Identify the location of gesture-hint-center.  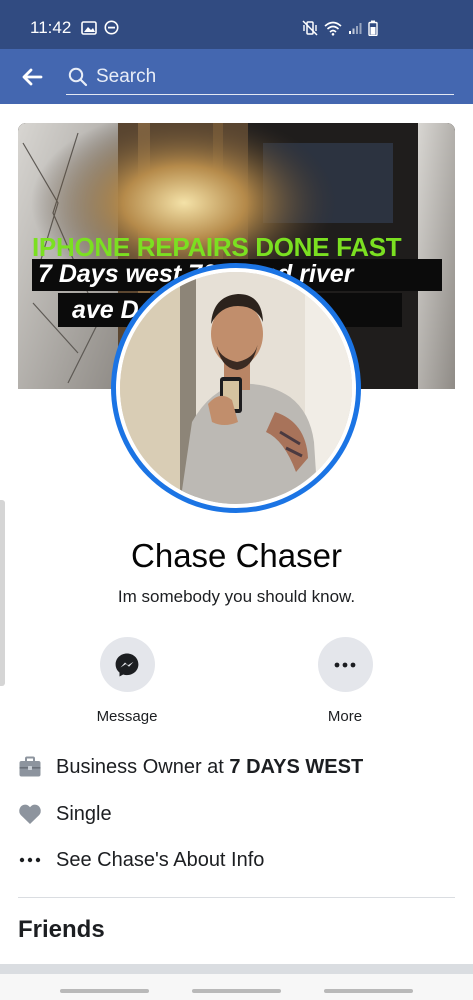
(236, 991).